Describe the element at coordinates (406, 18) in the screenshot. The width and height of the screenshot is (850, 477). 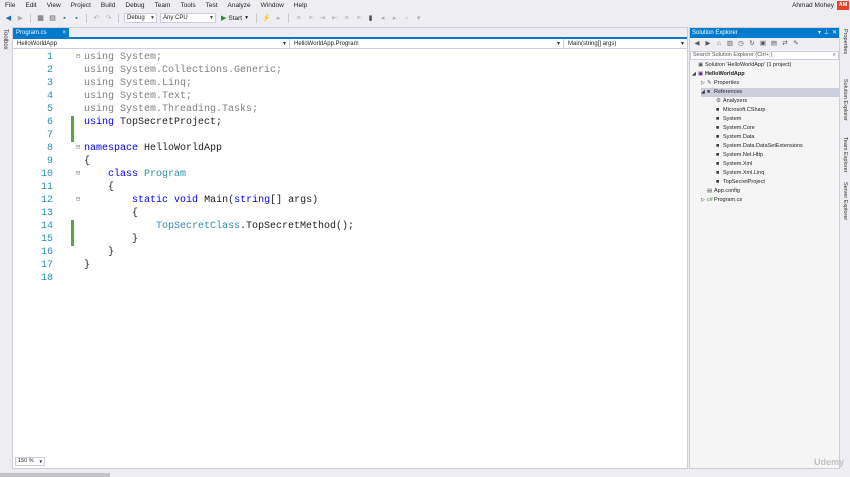
I see `clear-bookmarks-icon: ▫` at that location.